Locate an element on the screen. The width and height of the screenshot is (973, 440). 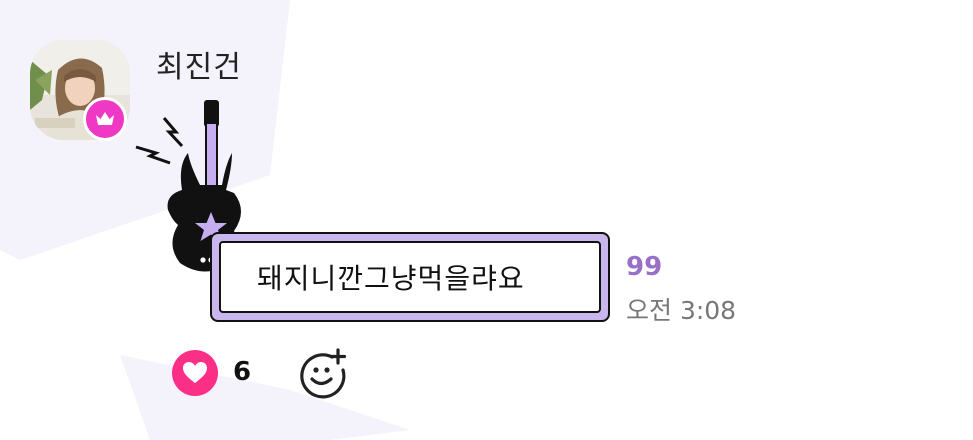
message-time: 오전 3:08 is located at coordinates (681, 310).